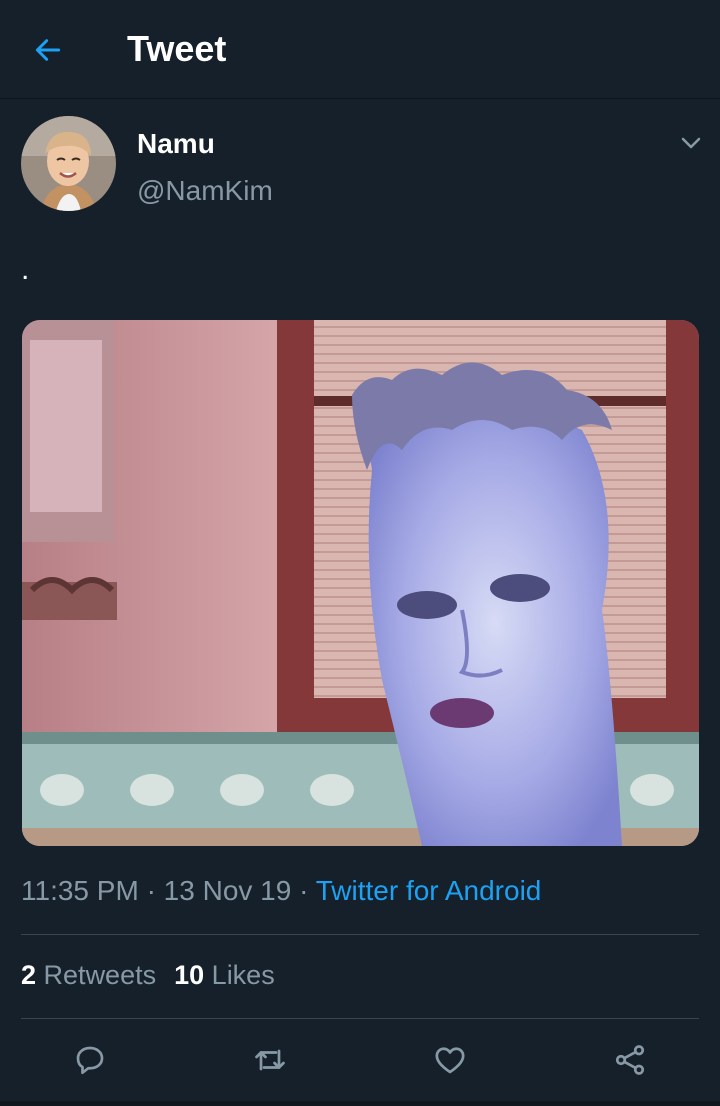  I want to click on share-icon, so click(630, 1060).